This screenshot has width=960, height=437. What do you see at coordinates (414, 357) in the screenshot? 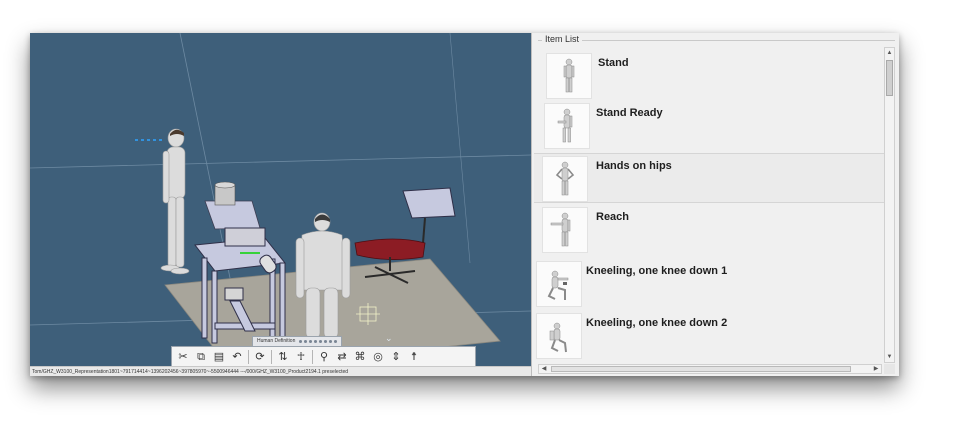
I see `manikin-stand-icon: ☨` at bounding box center [414, 357].